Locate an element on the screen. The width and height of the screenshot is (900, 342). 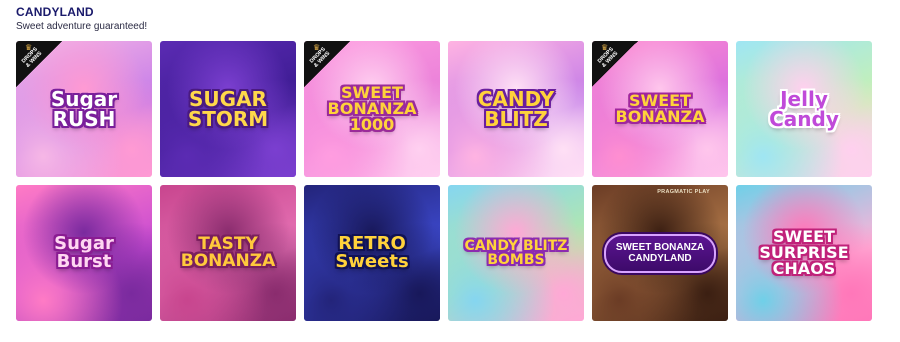
game-title: CANDY BLITZ BOMBS is located at coordinates (516, 253).